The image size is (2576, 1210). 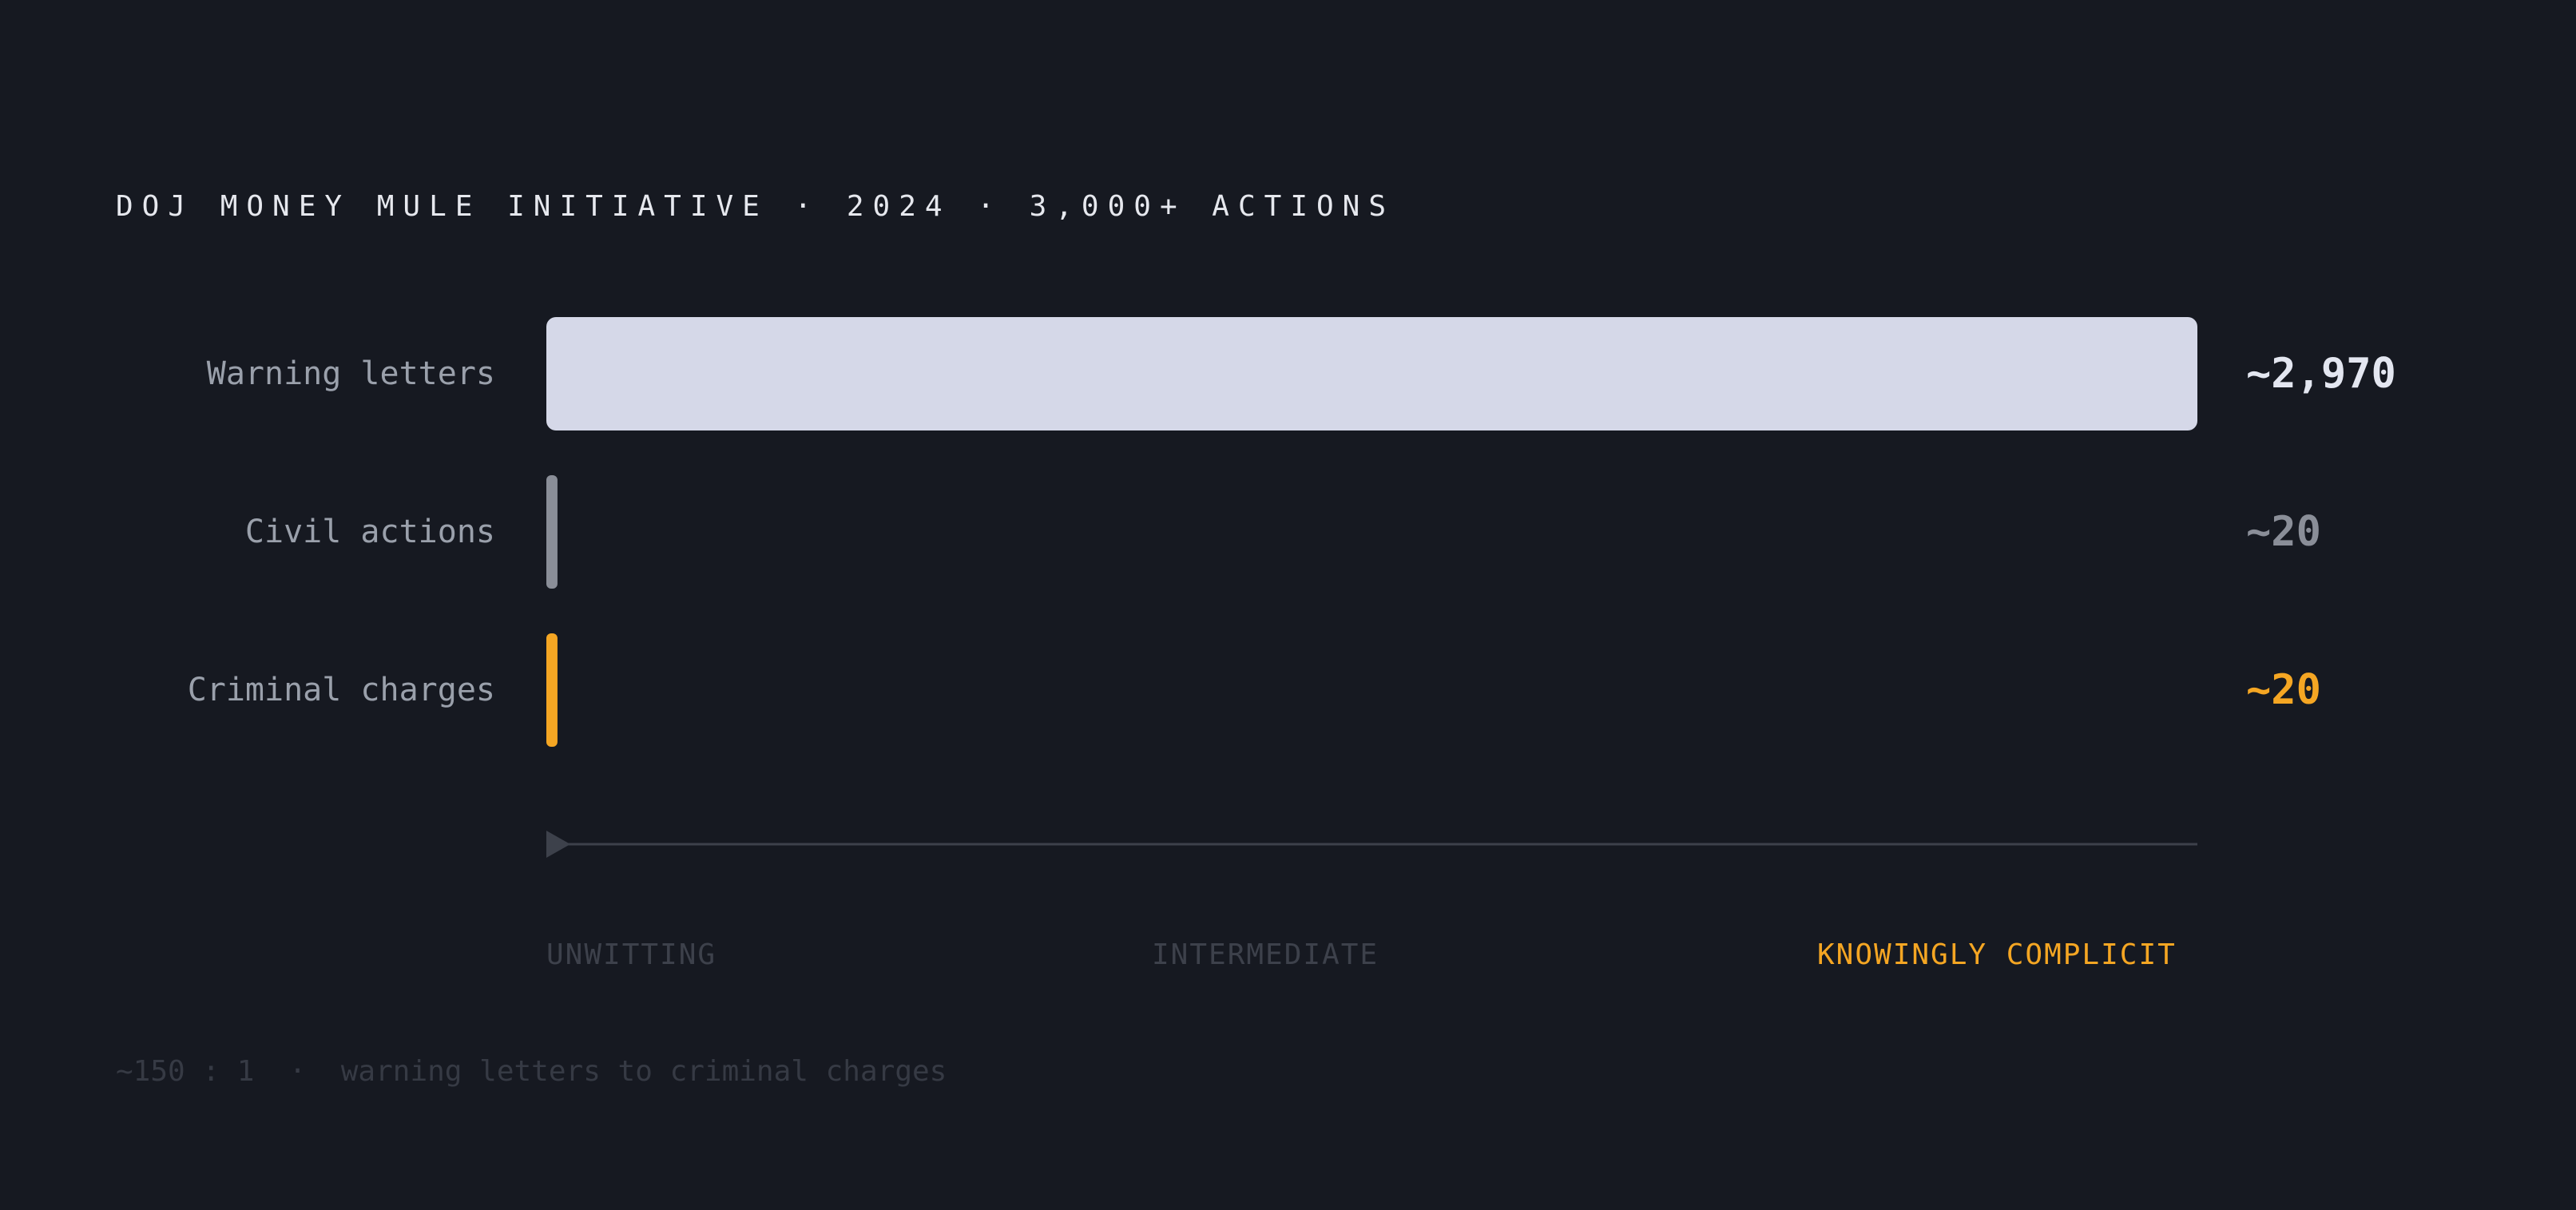 I want to click on bar-warning-letters, so click(x=1371, y=373).